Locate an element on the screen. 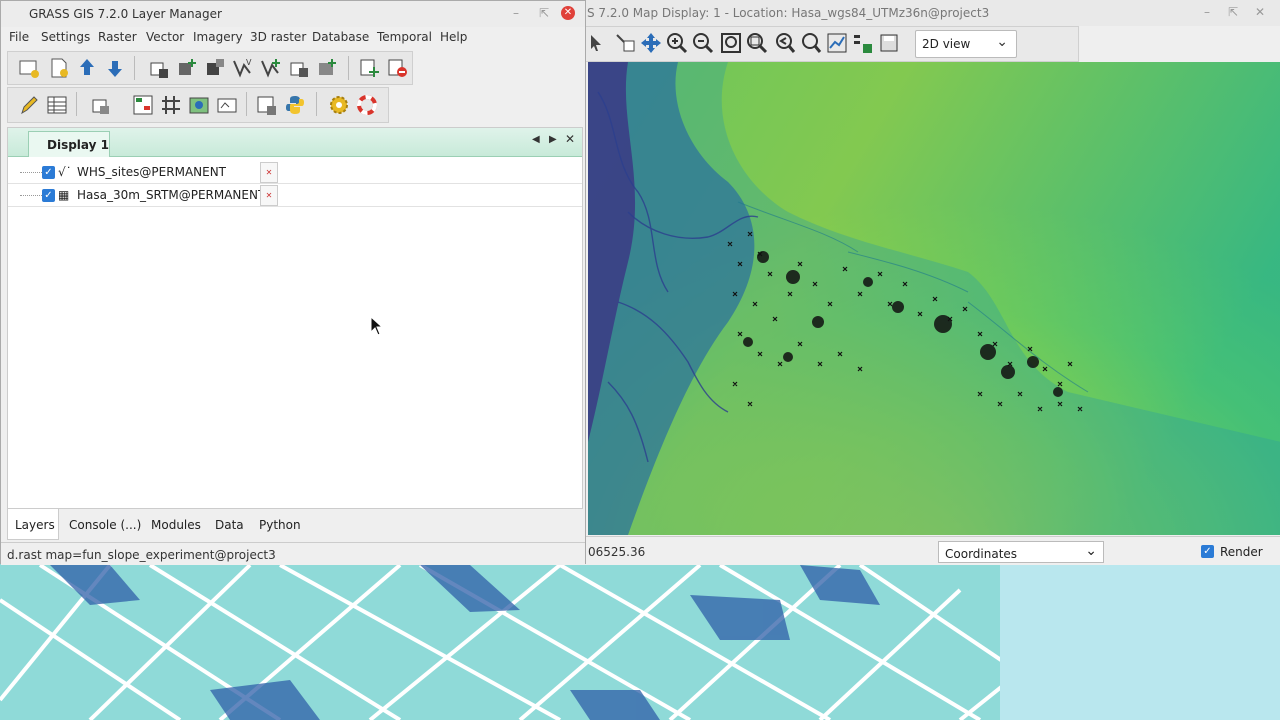 The width and height of the screenshot is (1280, 720). menu-raster: Raster is located at coordinates (117, 37).